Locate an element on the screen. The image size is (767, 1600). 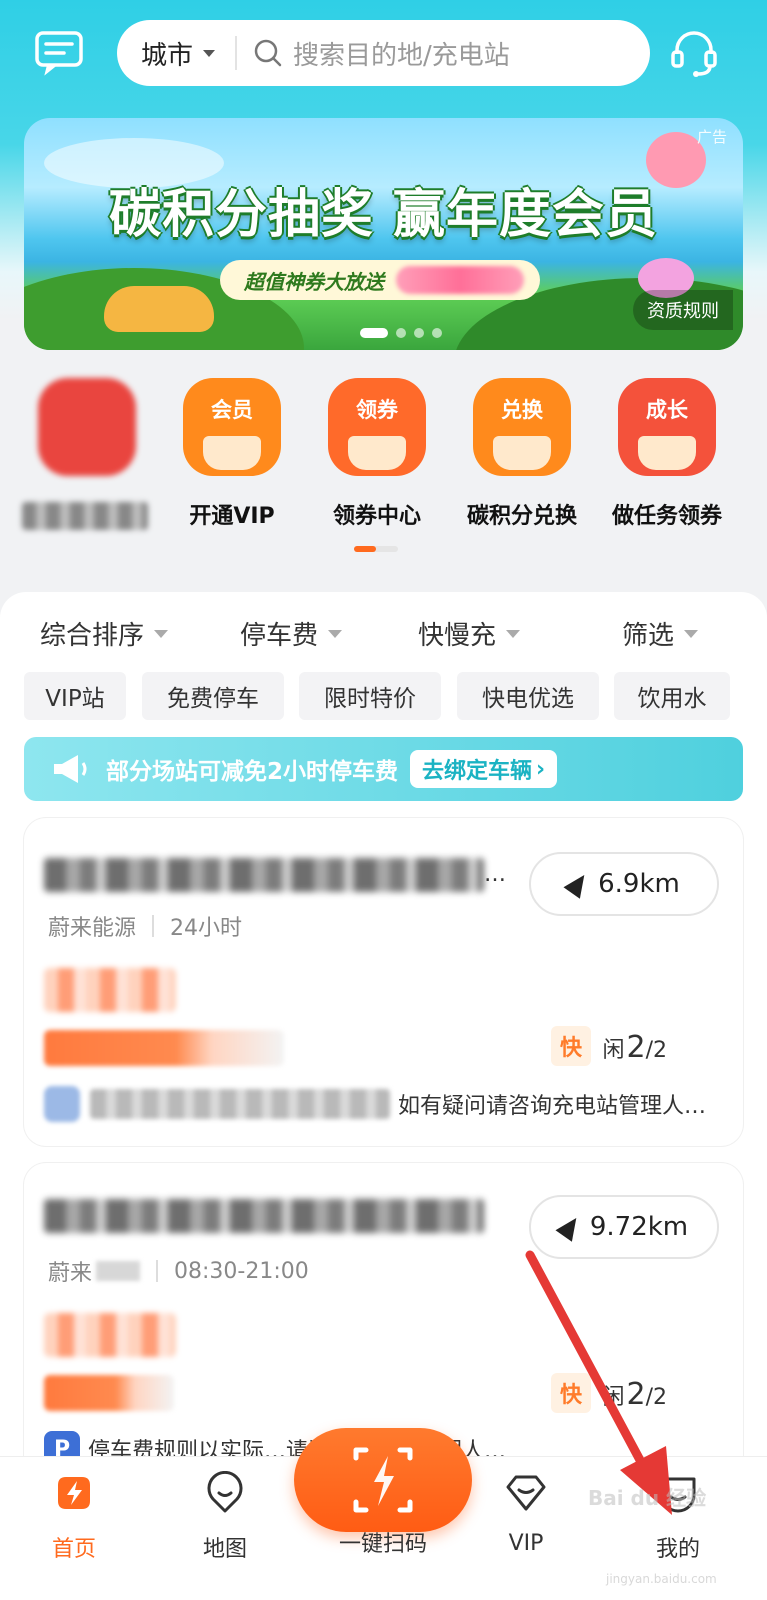
tab-home: 首页 is located at coordinates (74, 1517).